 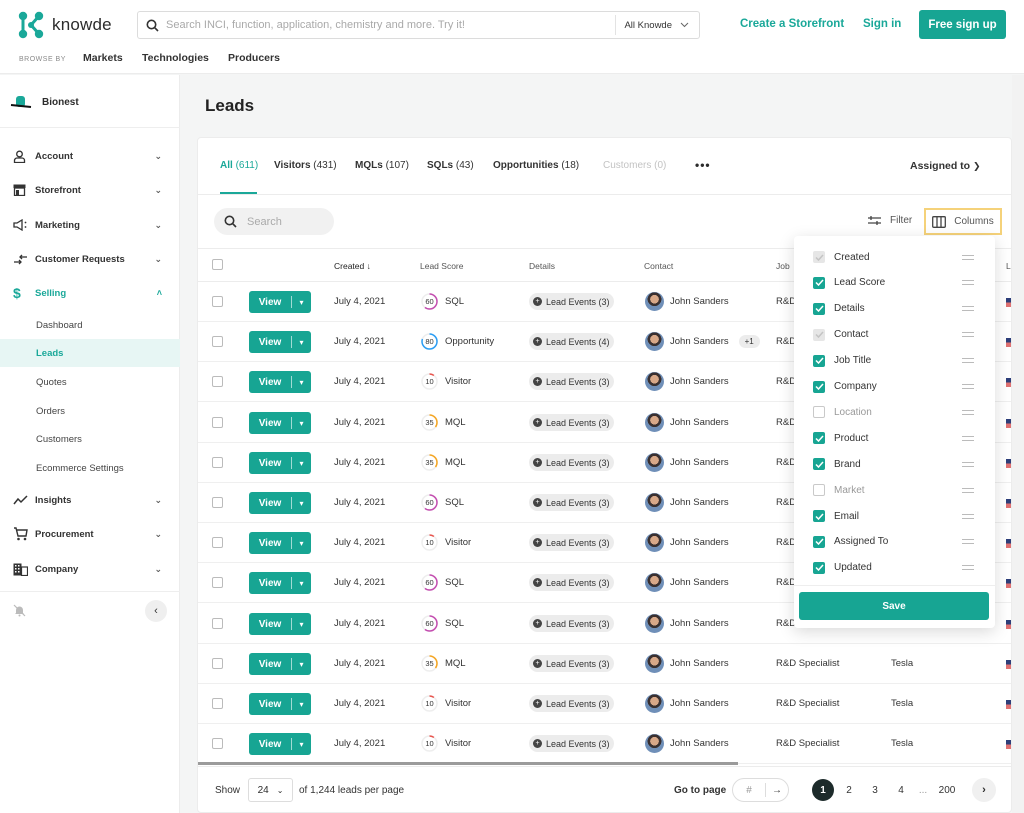 I want to click on extra-contacts-badge: +1, so click(x=749, y=341).